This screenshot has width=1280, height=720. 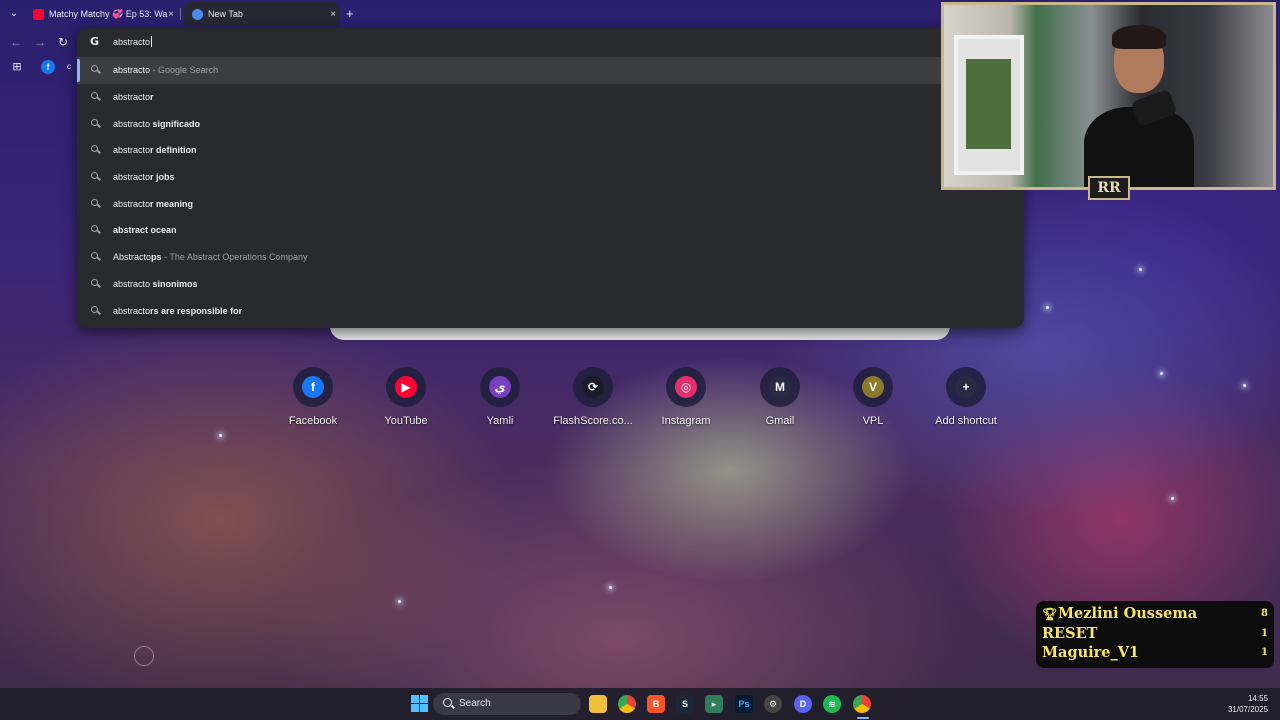 I want to click on site-icon: ي, so click(x=500, y=387).